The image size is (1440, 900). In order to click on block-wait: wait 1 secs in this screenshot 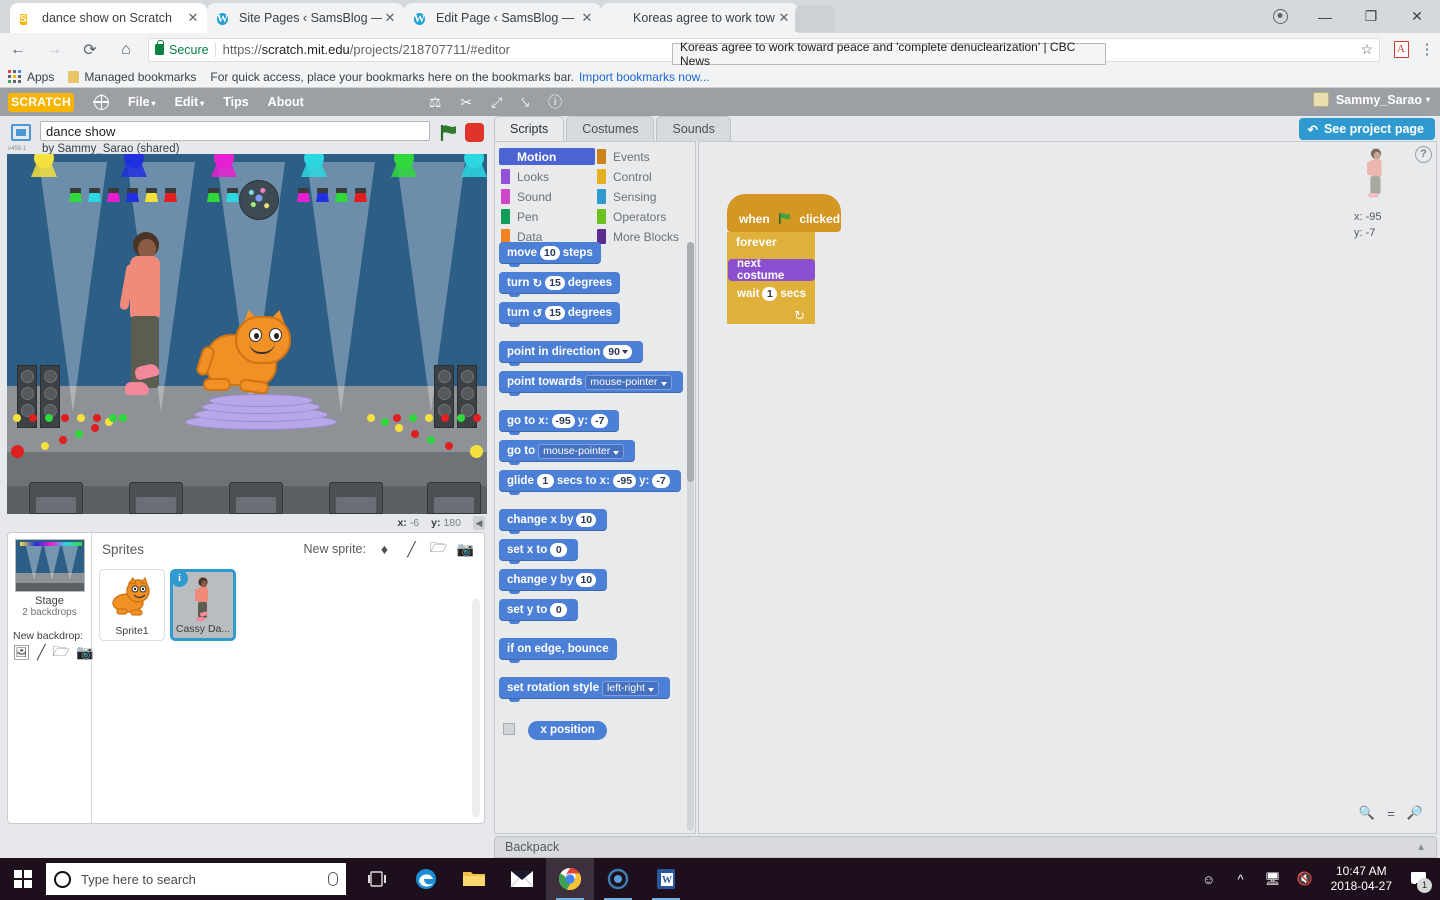, I will do `click(771, 294)`.